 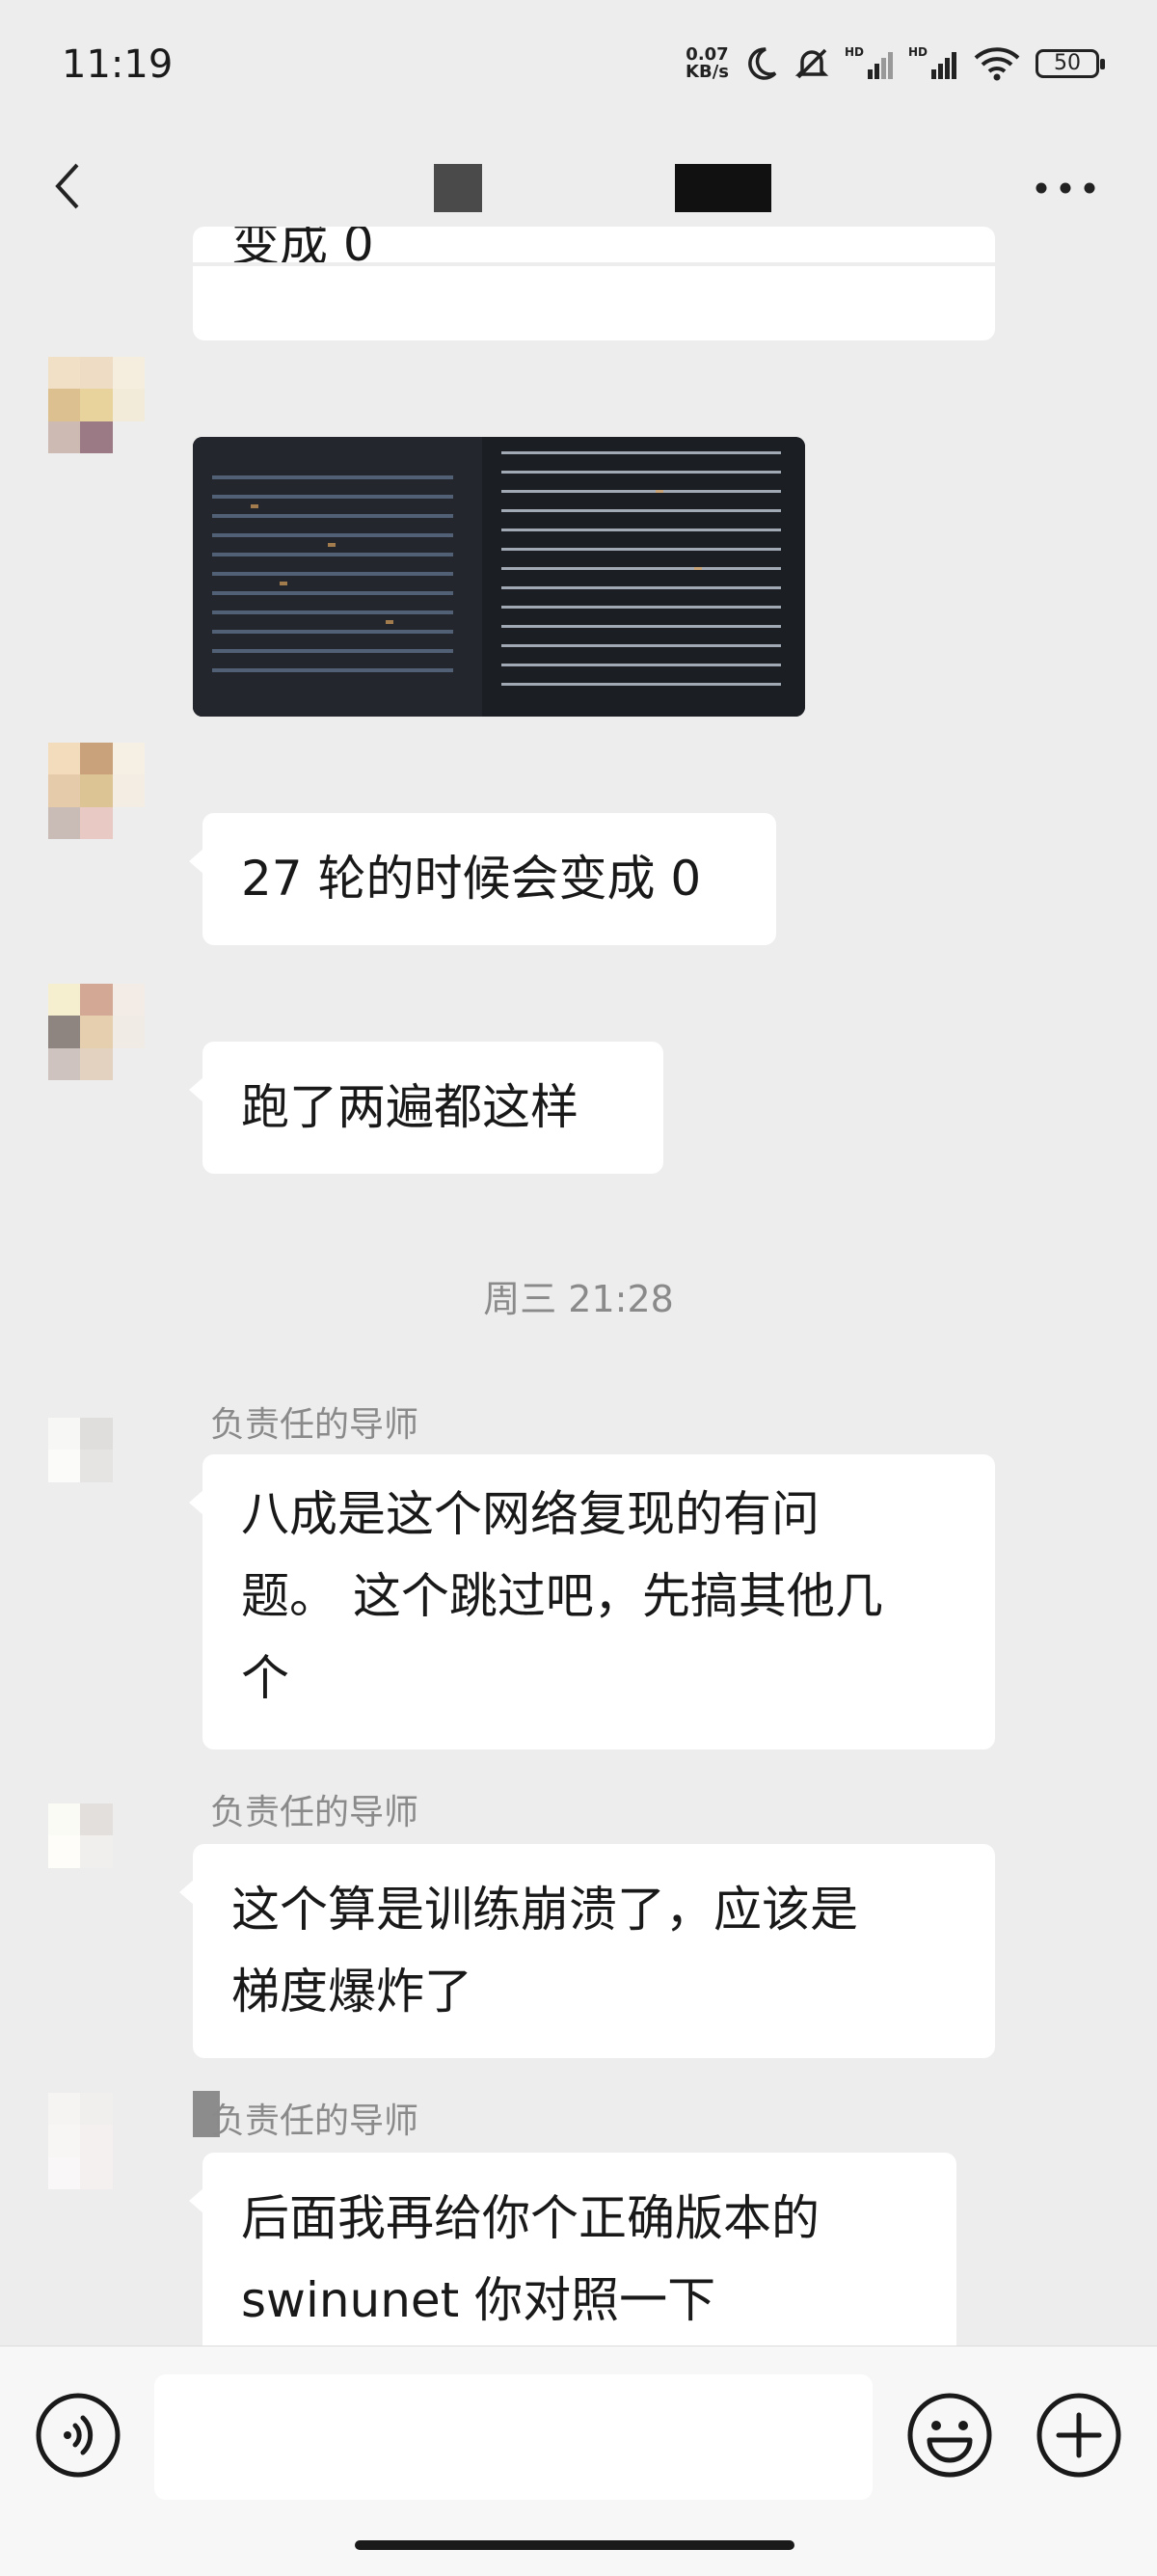 I want to click on voice-icon, so click(x=78, y=2435).